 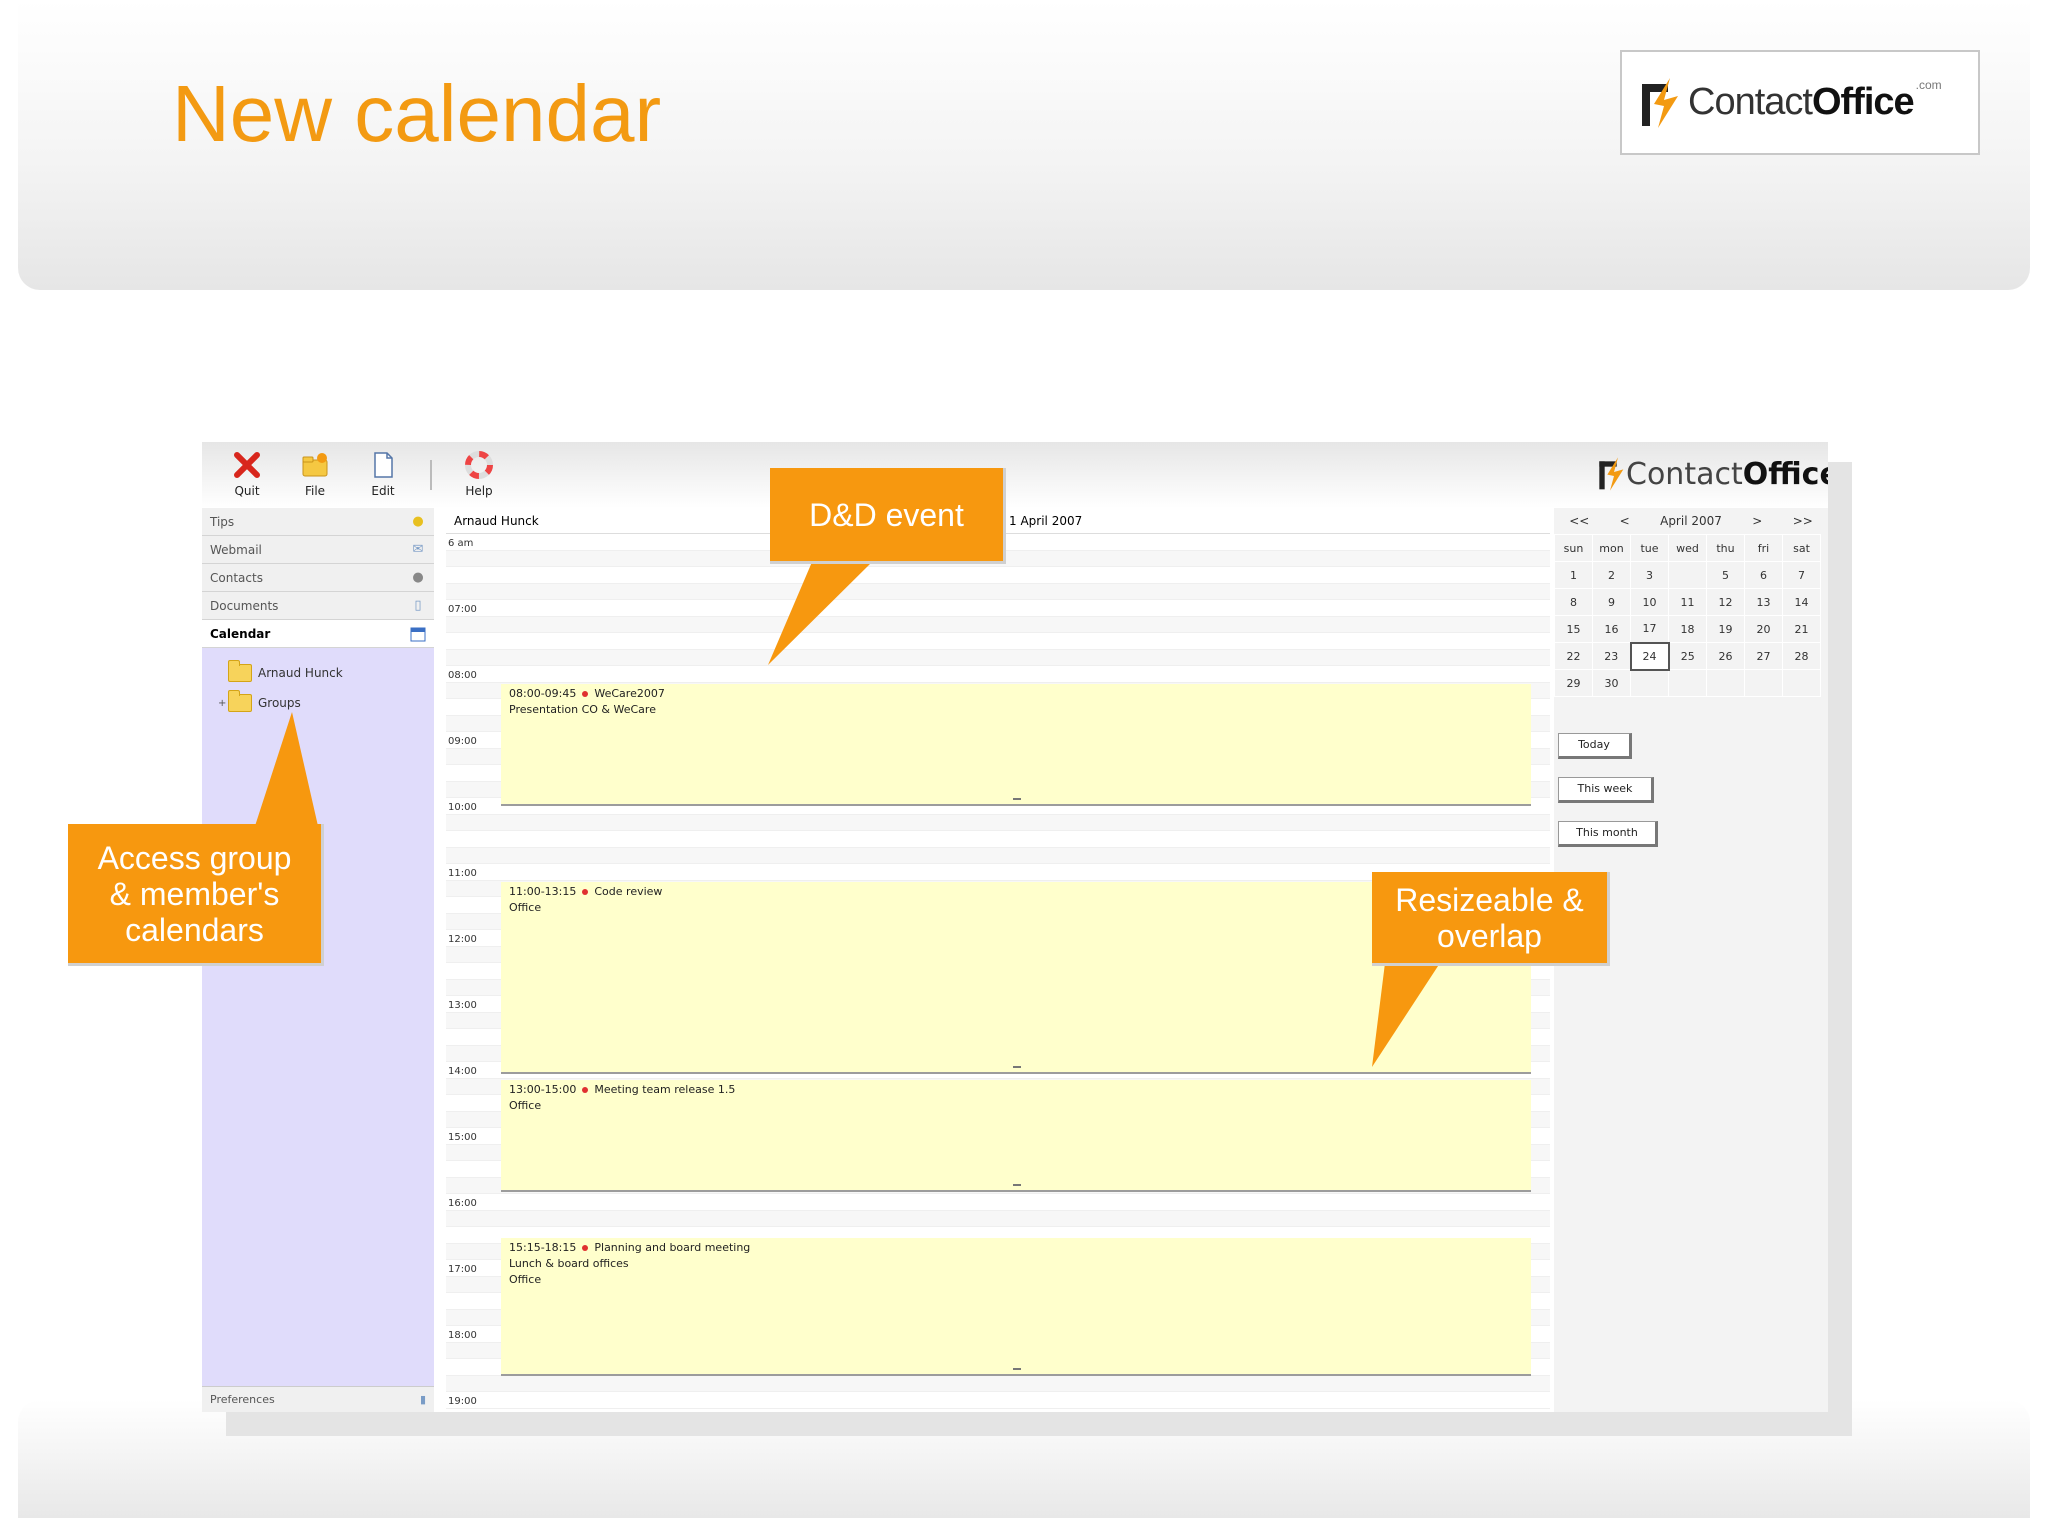 What do you see at coordinates (194, 857) in the screenshot?
I see `callout-line: Access group` at bounding box center [194, 857].